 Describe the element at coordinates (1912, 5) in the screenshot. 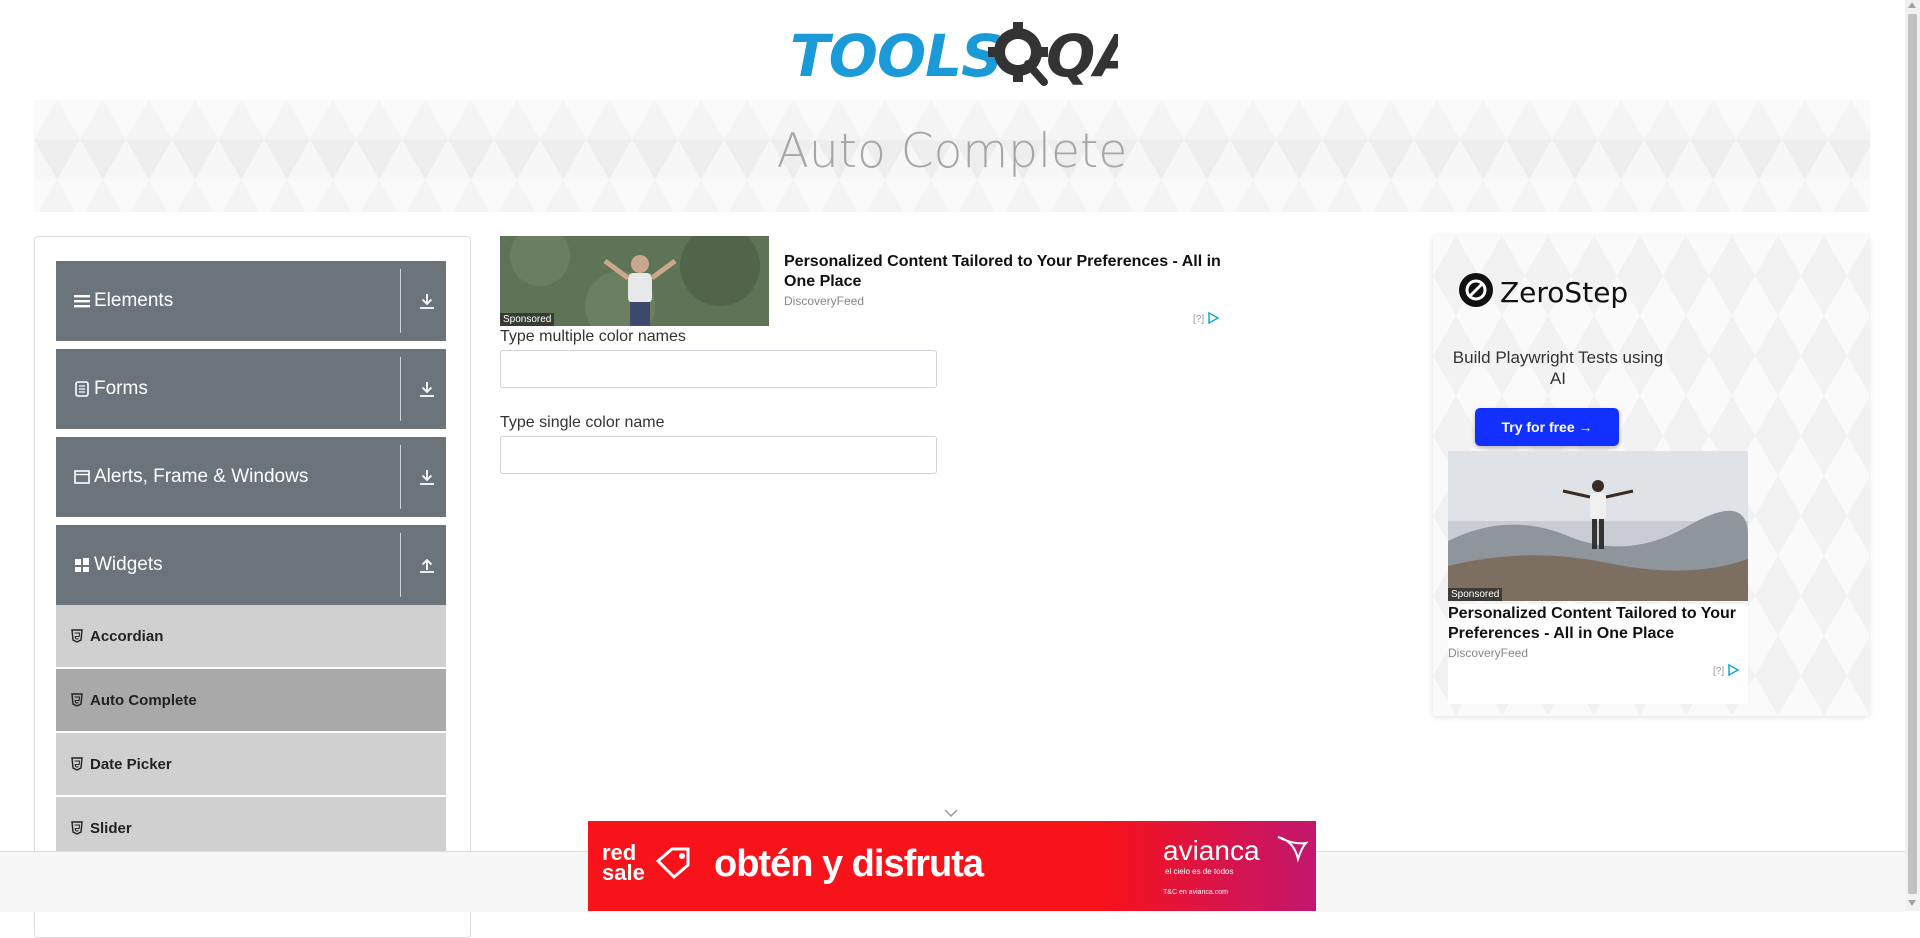

I see `scroll-up-arrow-icon` at that location.